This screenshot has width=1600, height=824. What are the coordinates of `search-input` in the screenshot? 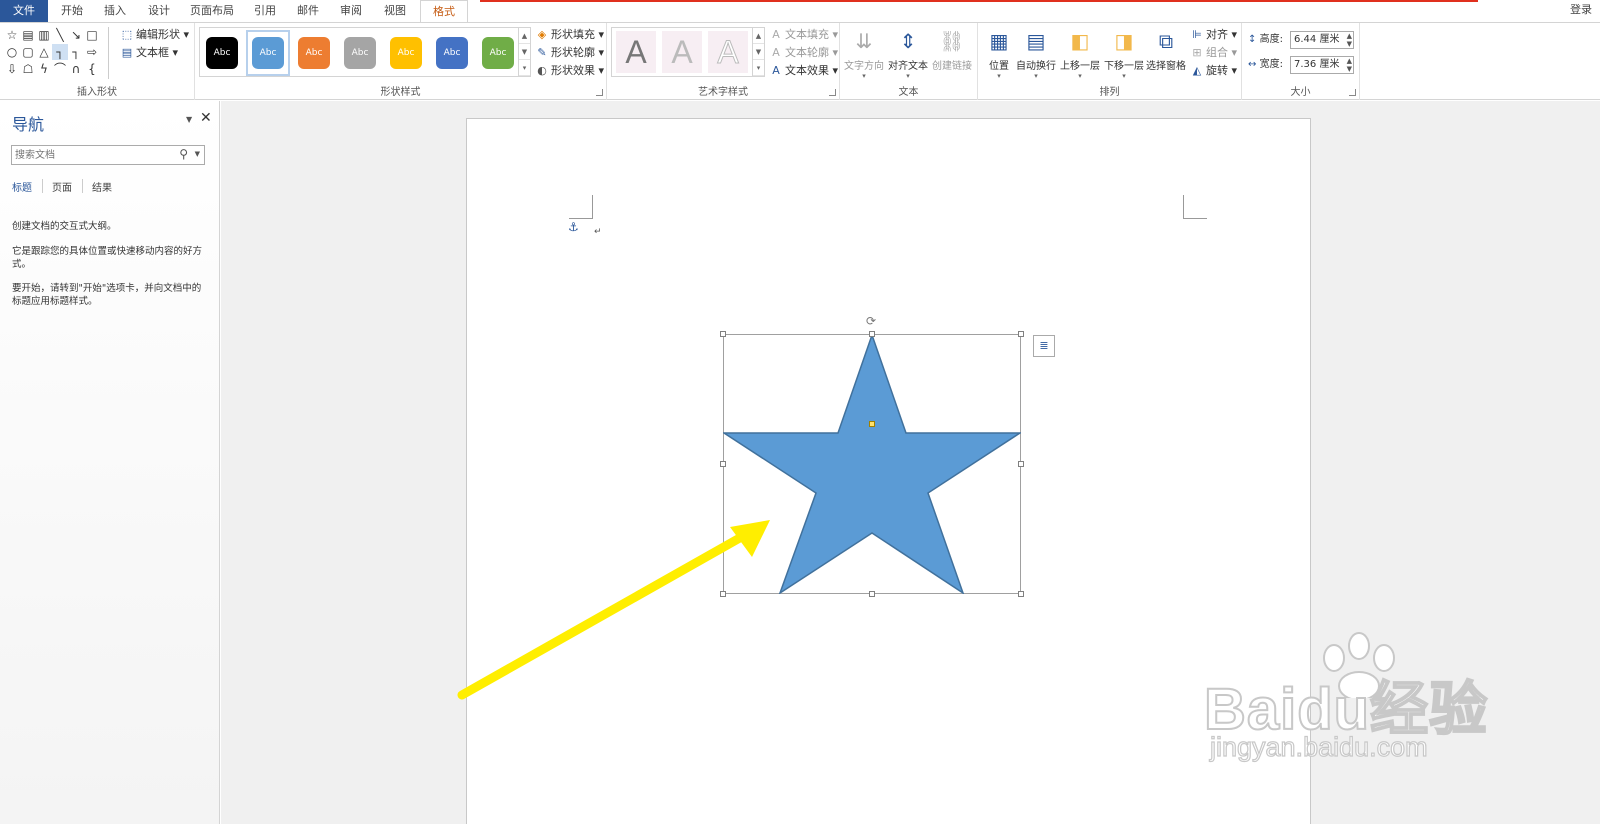 It's located at (92, 155).